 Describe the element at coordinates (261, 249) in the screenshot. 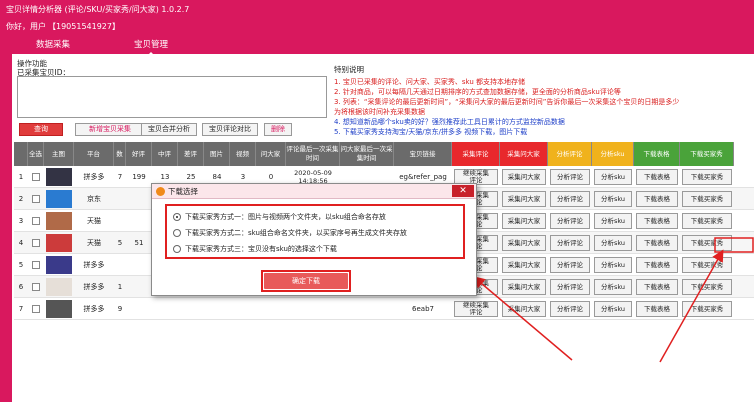

I see `option-3-label: 下载买家秀方式三：宝贝没有sku的选择这个下载` at that location.